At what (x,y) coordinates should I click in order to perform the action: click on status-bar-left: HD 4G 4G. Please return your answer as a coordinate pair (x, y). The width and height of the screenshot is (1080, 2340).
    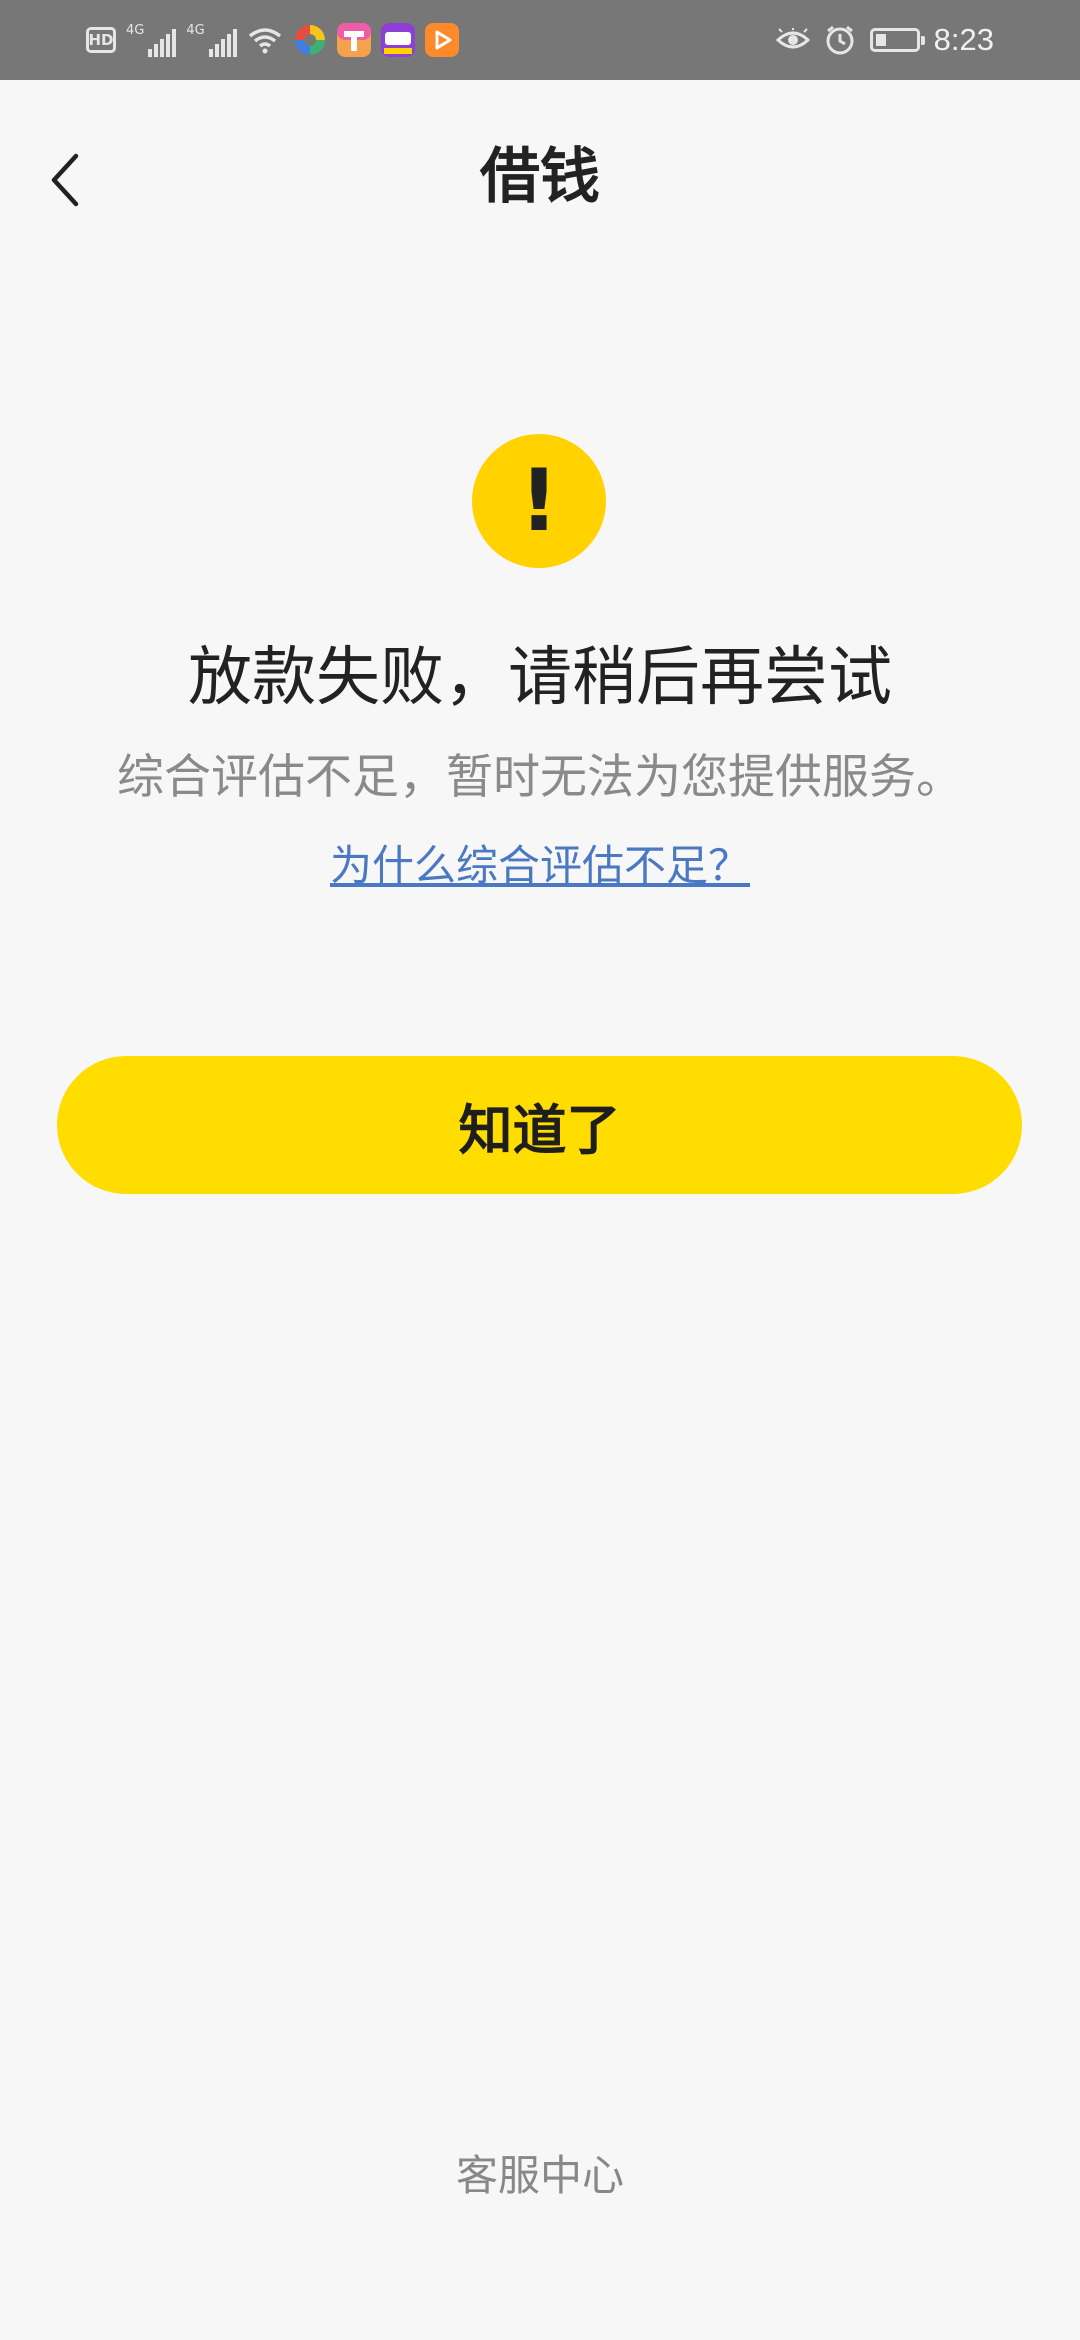
    Looking at the image, I should click on (272, 40).